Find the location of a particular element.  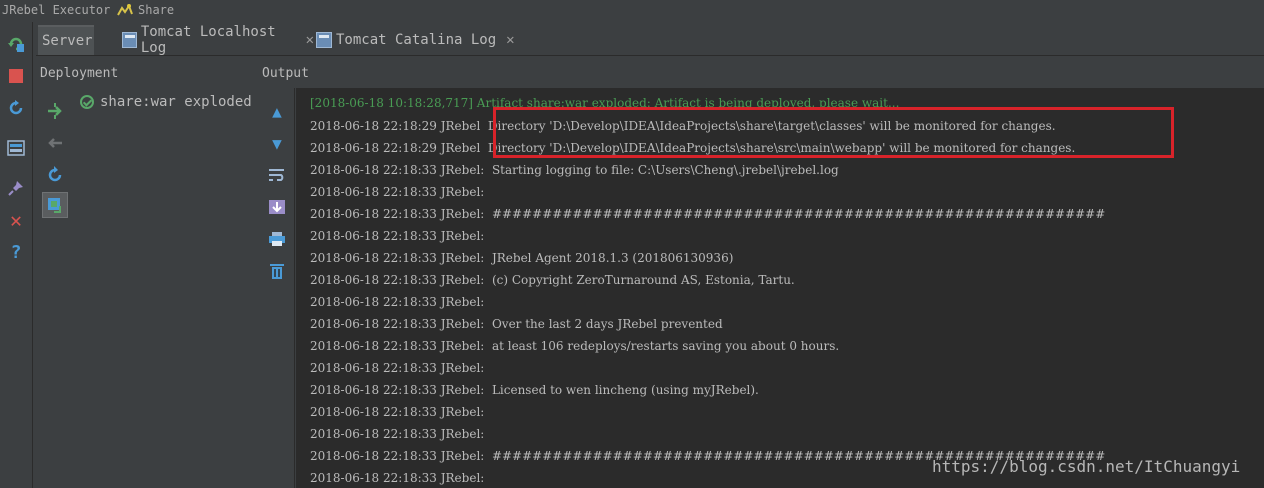

tab-label: Tomcat Catalina Log is located at coordinates (416, 40).